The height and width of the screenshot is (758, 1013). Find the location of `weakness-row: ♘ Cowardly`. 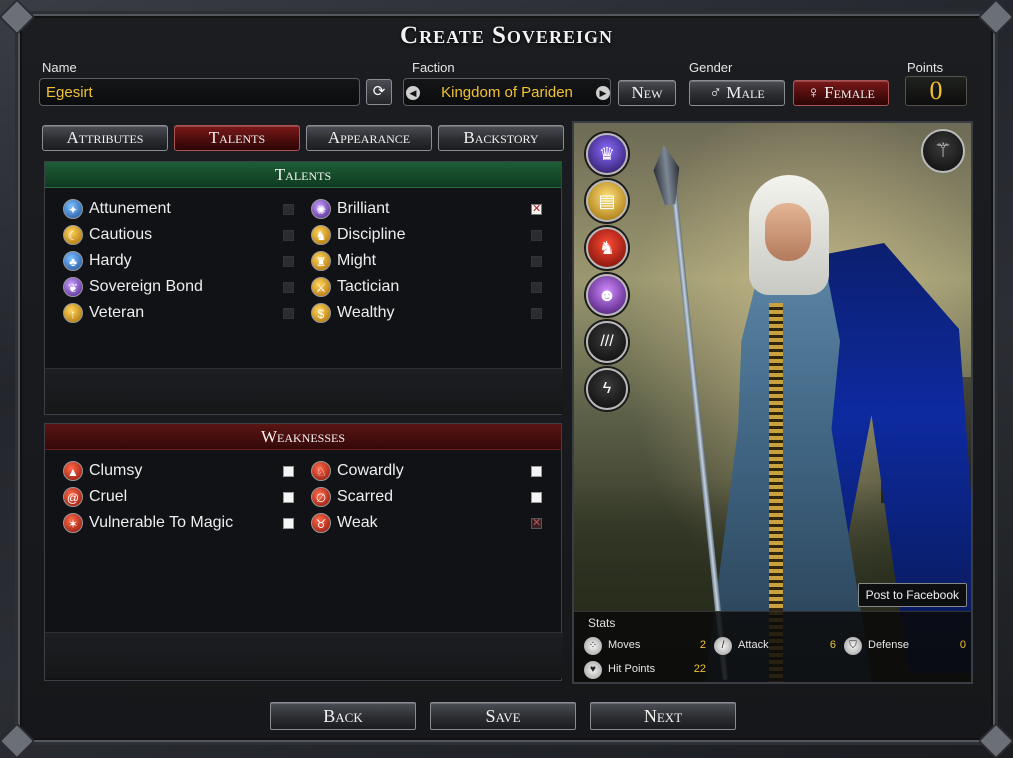

weakness-row: ♘ Cowardly is located at coordinates (431, 471).